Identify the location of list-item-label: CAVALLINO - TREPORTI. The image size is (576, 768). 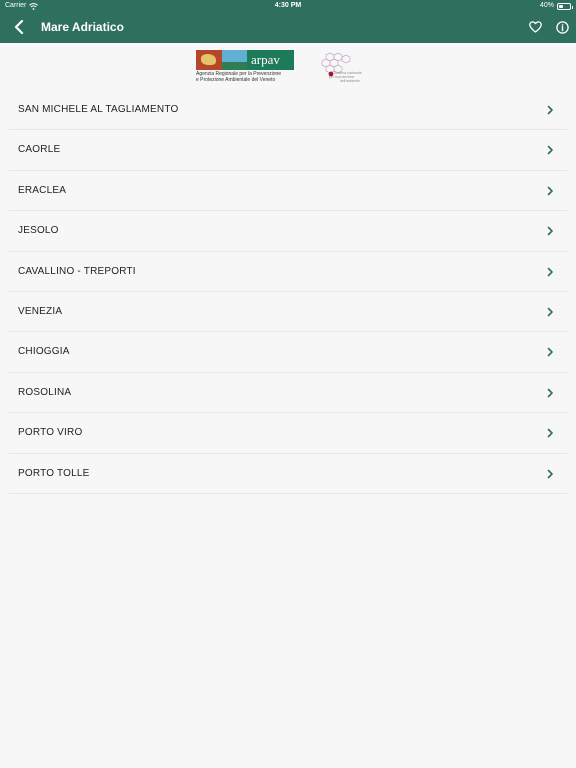
(77, 271).